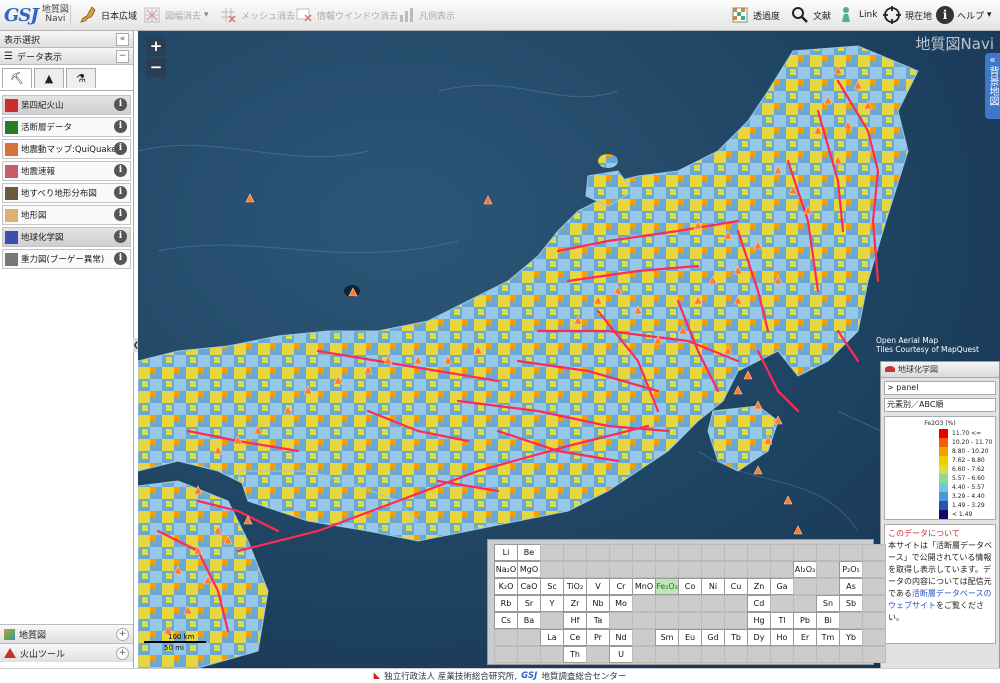 This screenshot has width=1000, height=683. What do you see at coordinates (598, 620) in the screenshot?
I see `element-cell: Ta` at bounding box center [598, 620].